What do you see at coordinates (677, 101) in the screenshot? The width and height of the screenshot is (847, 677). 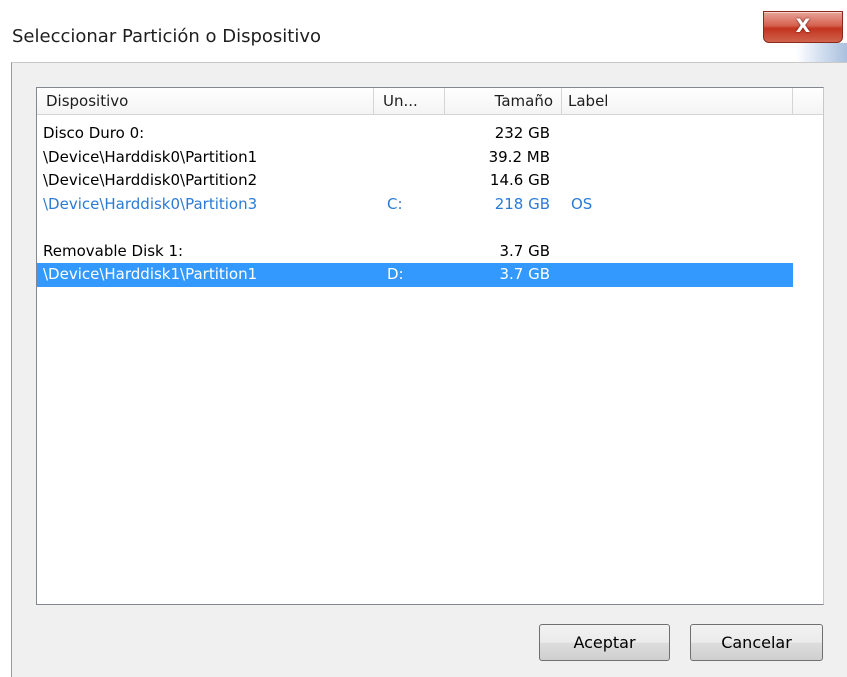 I see `column-header-label: Label` at bounding box center [677, 101].